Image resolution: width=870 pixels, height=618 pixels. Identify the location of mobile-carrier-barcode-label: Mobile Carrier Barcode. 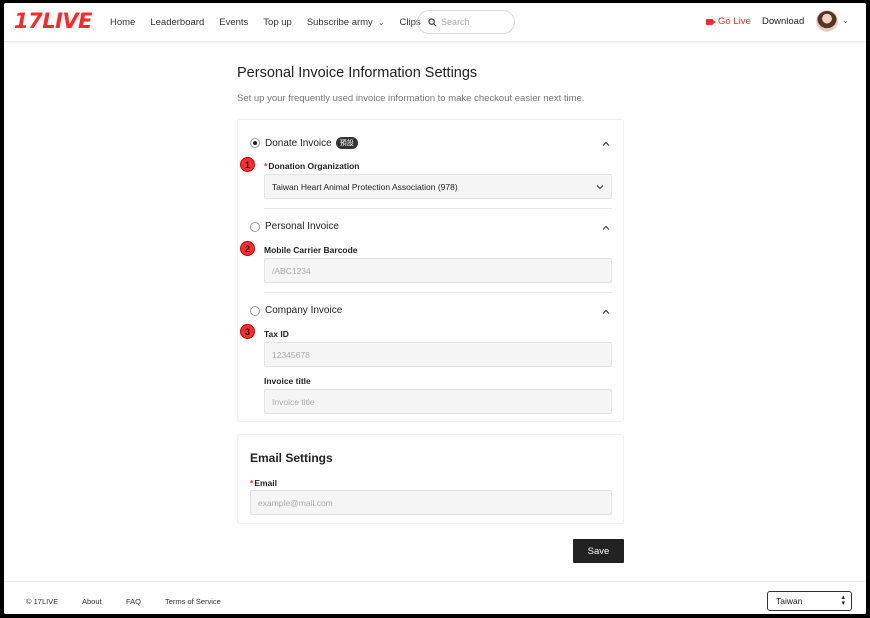
(311, 250).